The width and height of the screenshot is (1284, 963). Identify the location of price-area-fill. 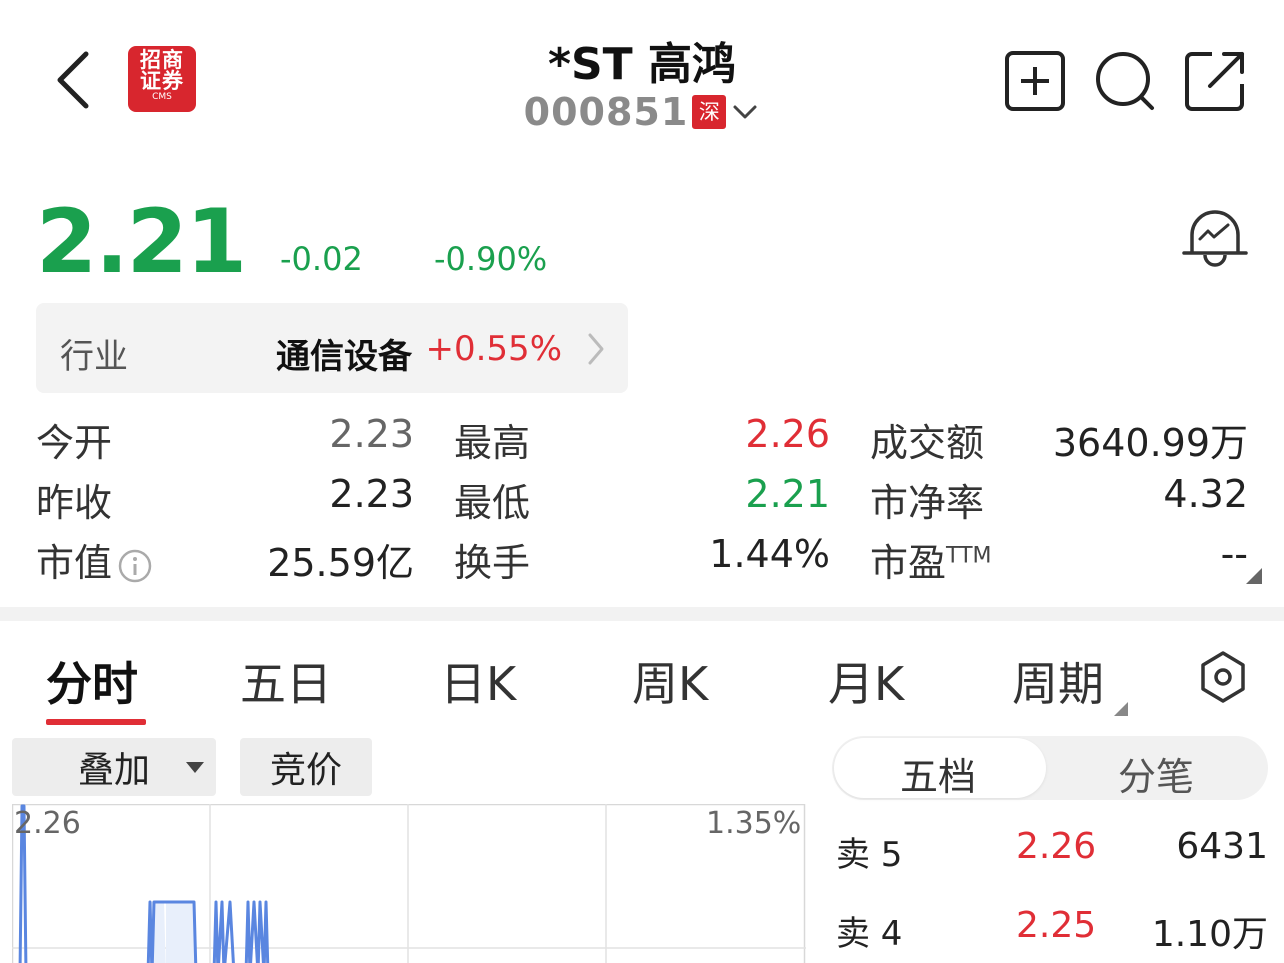
(173, 932).